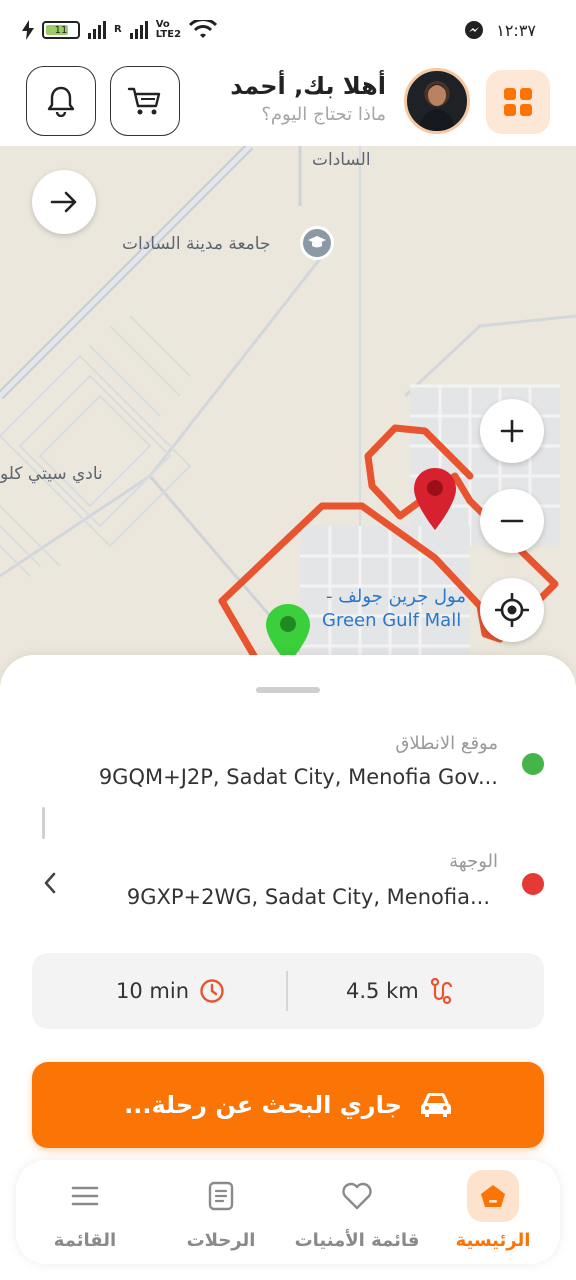 This screenshot has height=1280, width=576. Describe the element at coordinates (51, 474) in the screenshot. I see `map-label-club: نادي سيتي كلو` at that location.